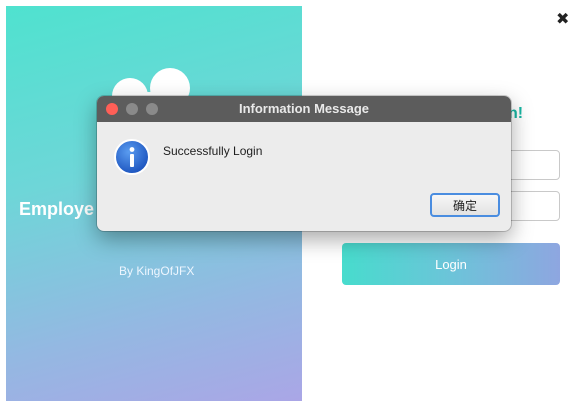 The height and width of the screenshot is (401, 571). What do you see at coordinates (57, 209) in the screenshot?
I see `app-name: Employe` at bounding box center [57, 209].